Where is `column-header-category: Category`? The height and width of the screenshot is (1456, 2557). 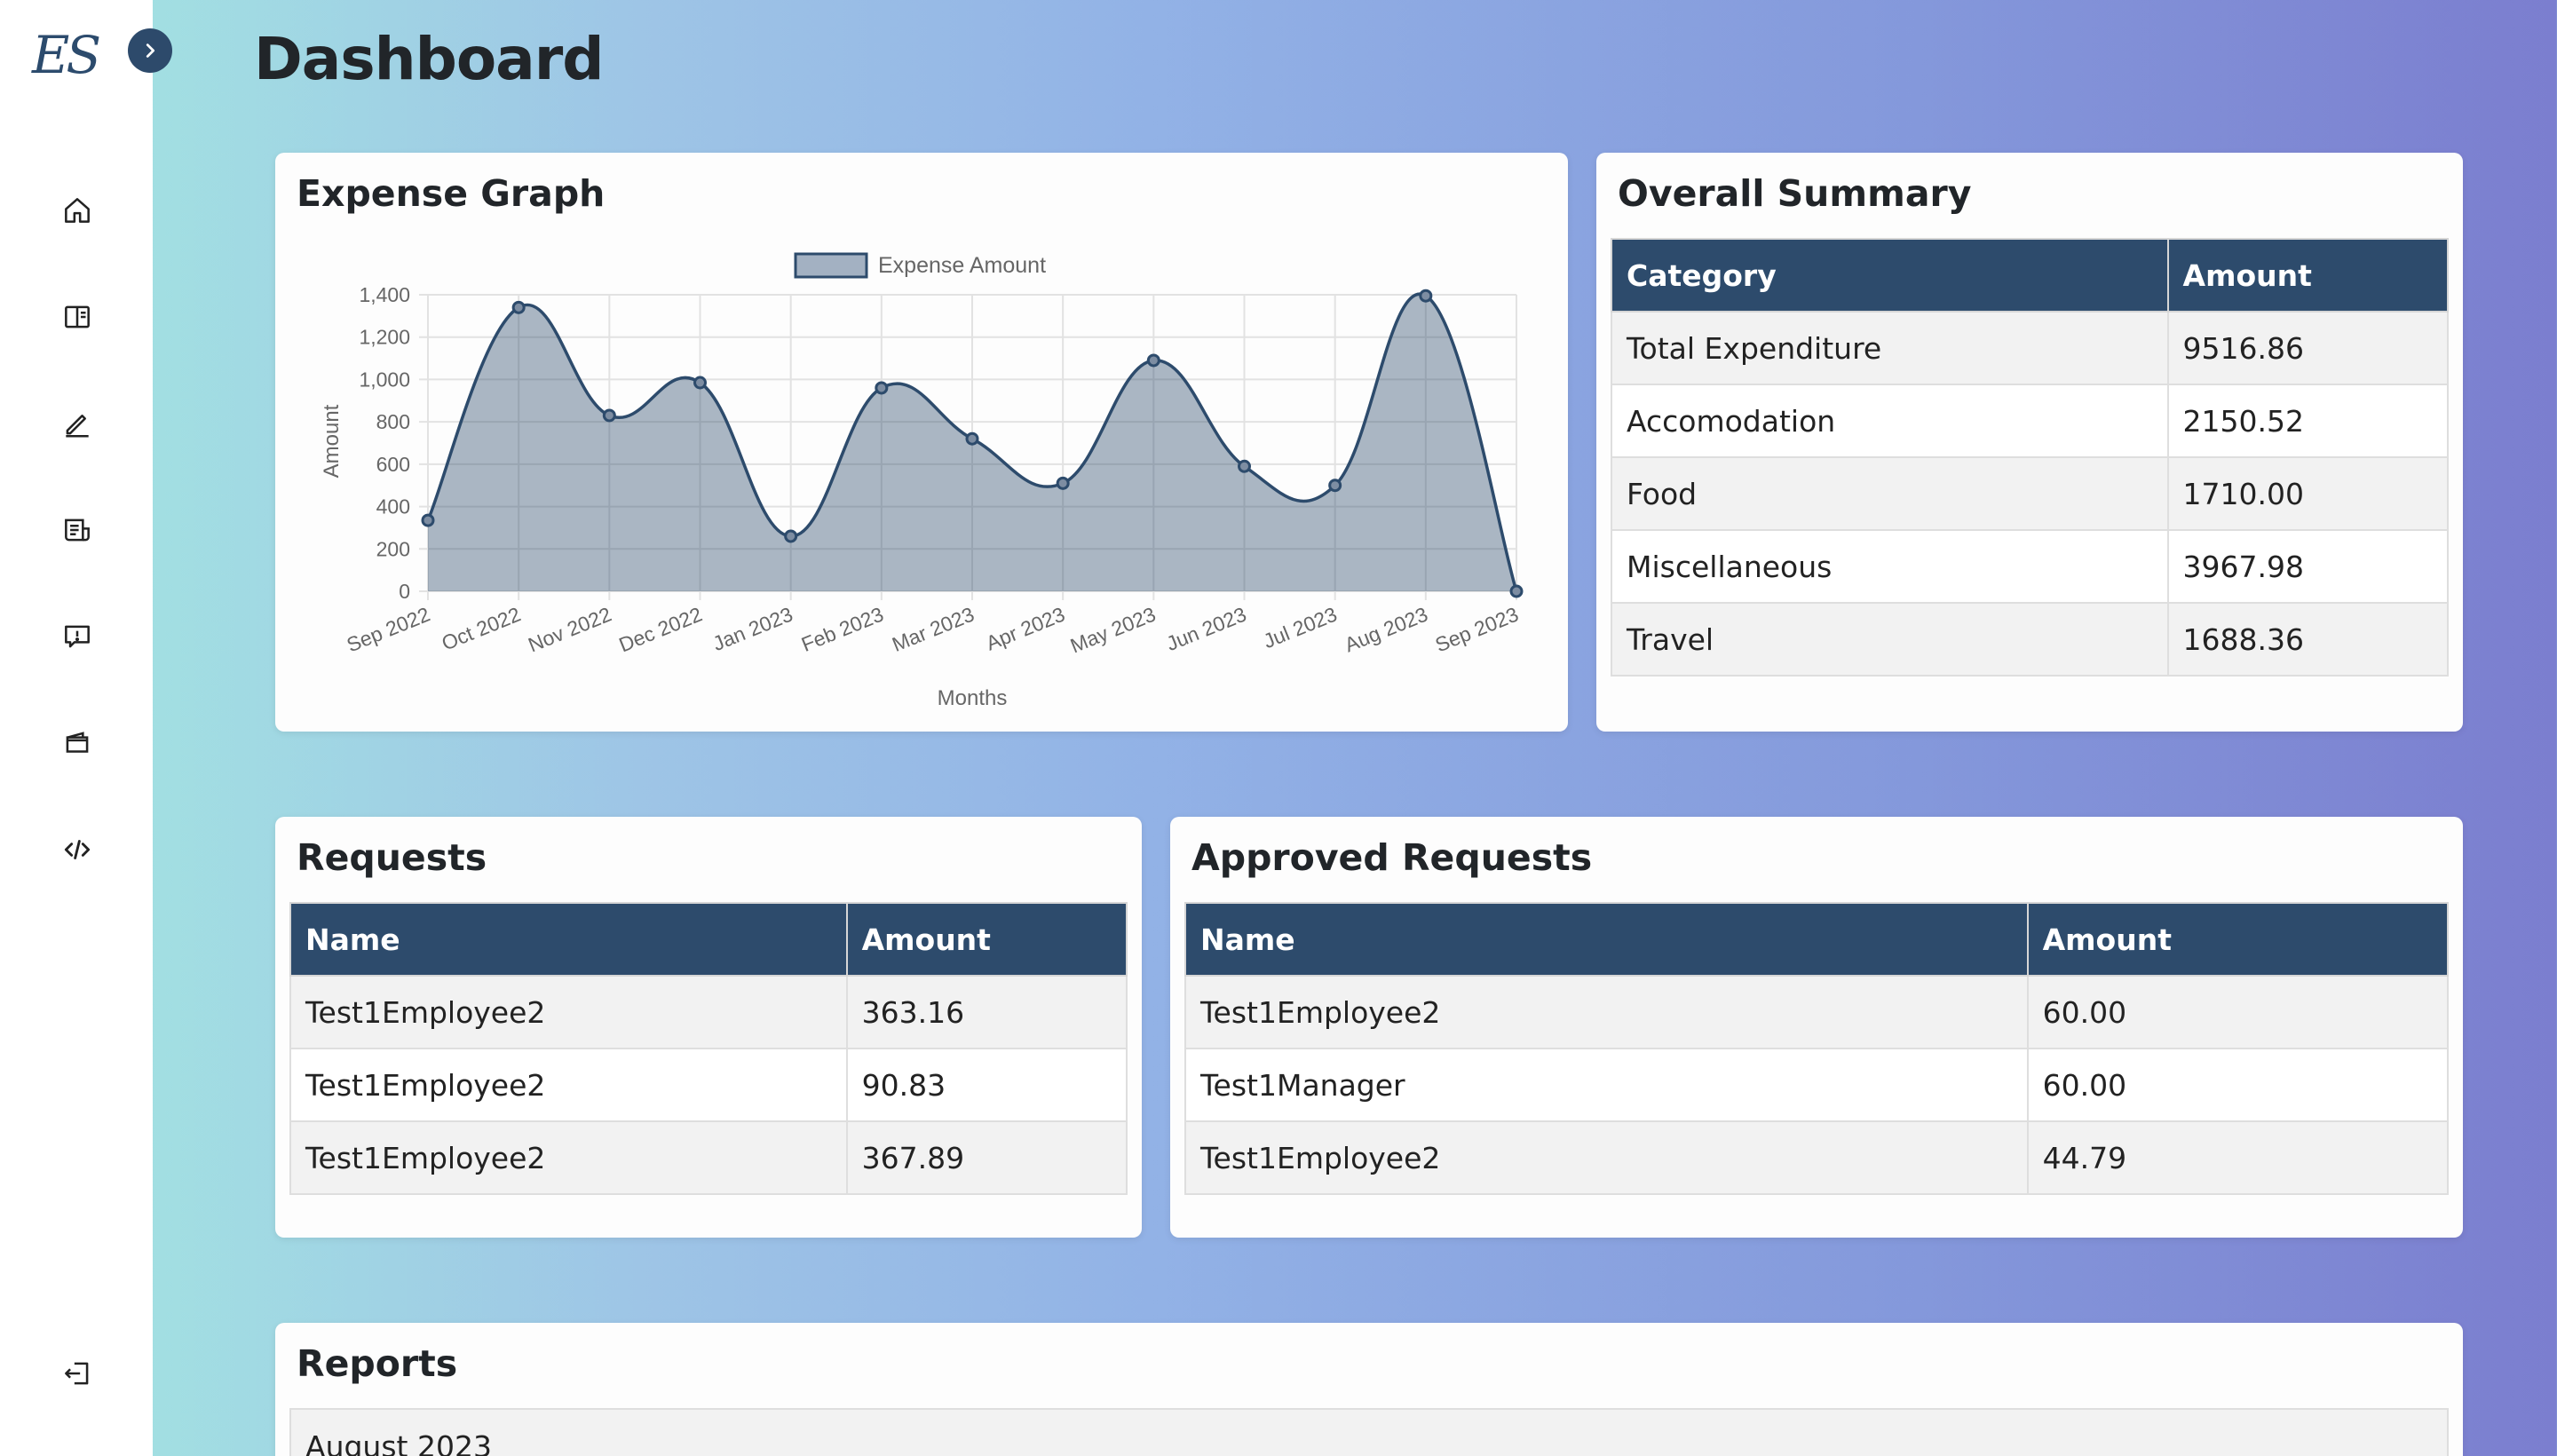 column-header-category: Category is located at coordinates (1890, 275).